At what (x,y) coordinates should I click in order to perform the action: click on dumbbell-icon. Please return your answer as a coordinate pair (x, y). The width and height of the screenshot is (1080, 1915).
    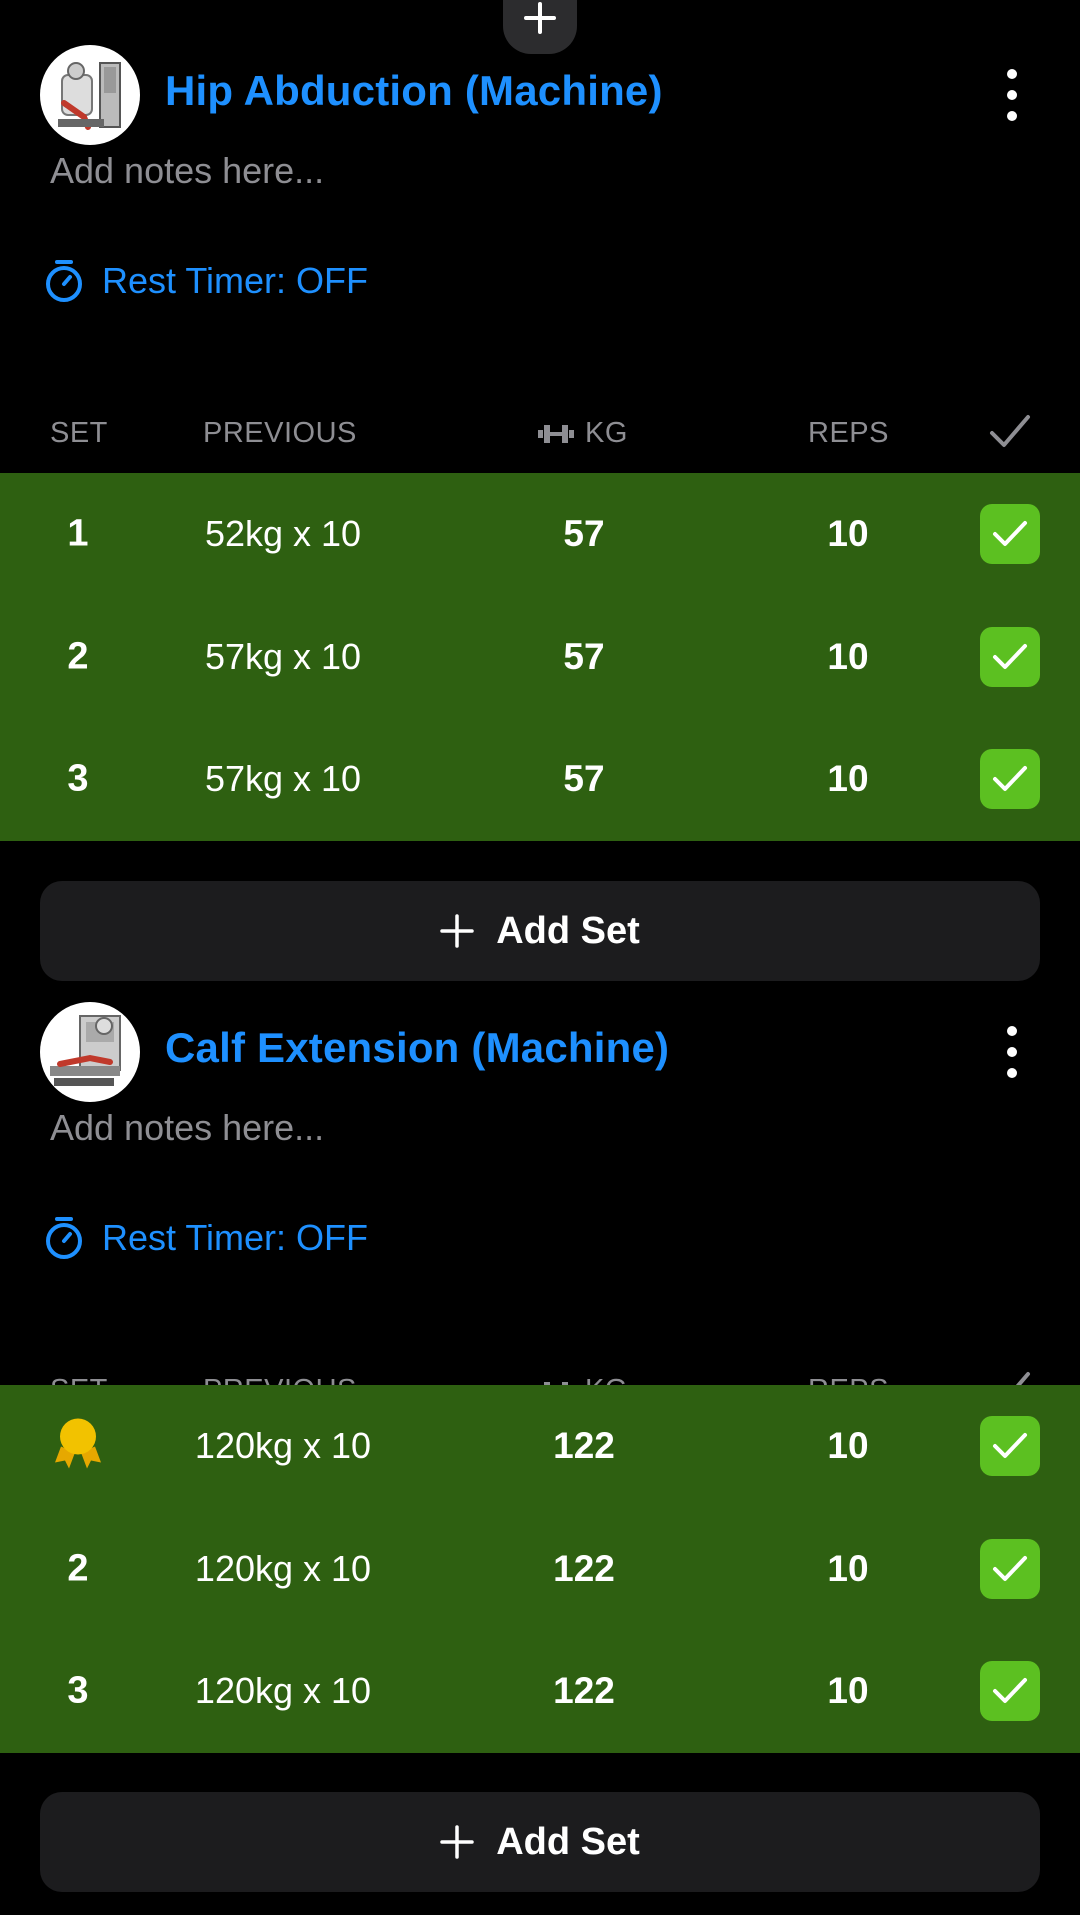
    Looking at the image, I should click on (556, 433).